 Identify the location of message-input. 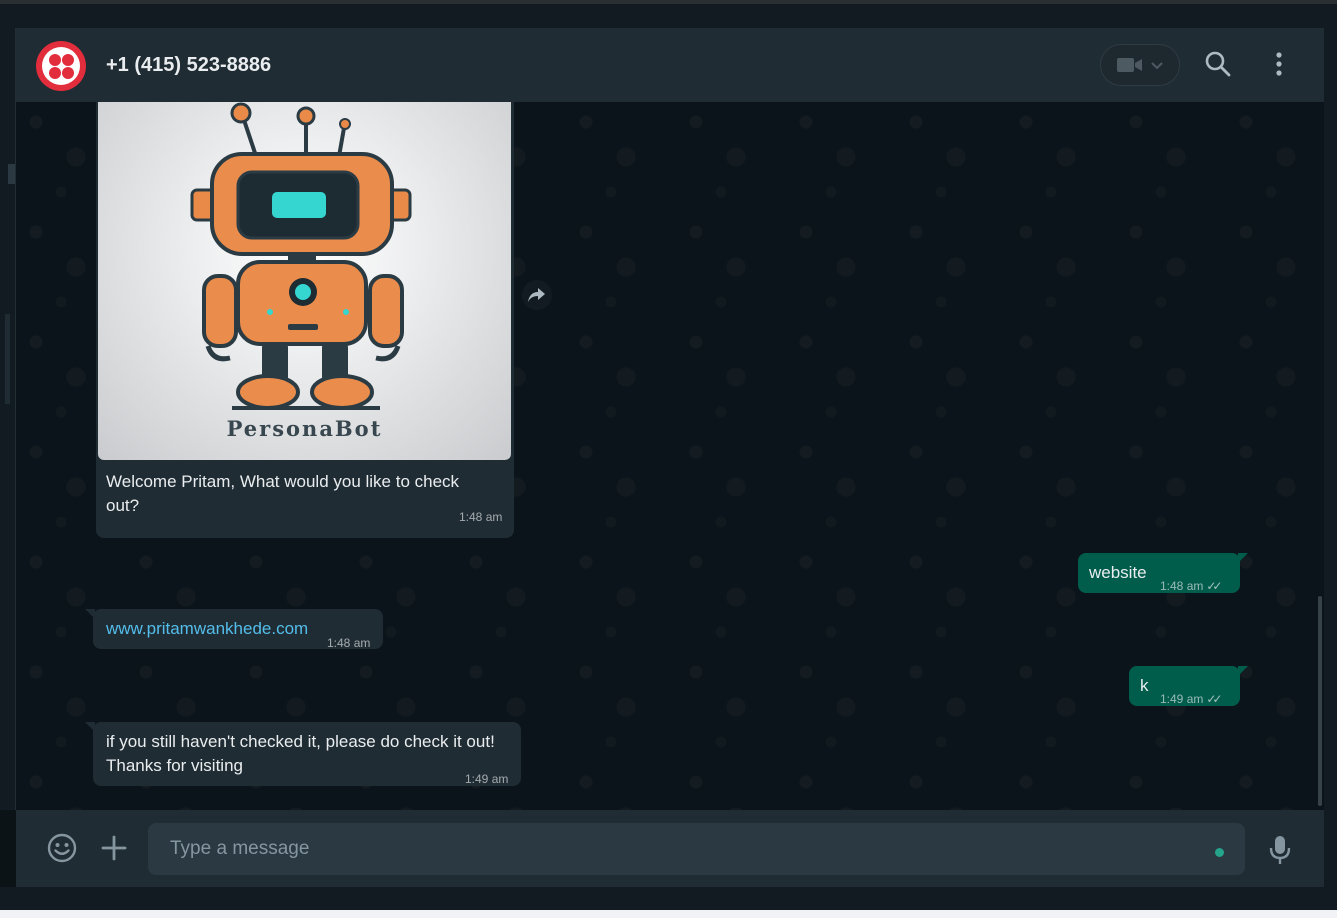
(696, 849).